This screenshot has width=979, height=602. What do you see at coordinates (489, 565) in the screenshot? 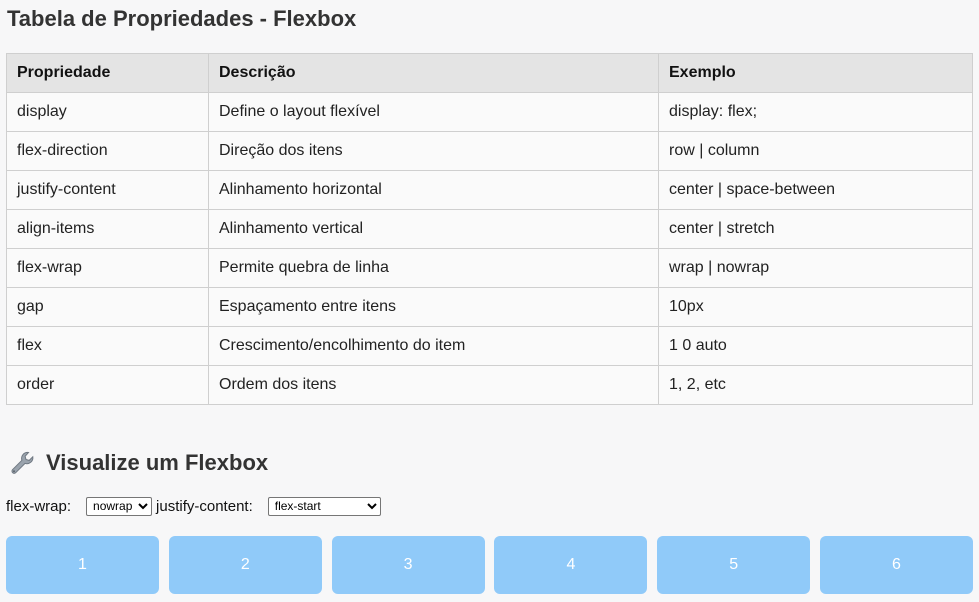
I see `flex-container: 1 2 3 4 5 6` at bounding box center [489, 565].